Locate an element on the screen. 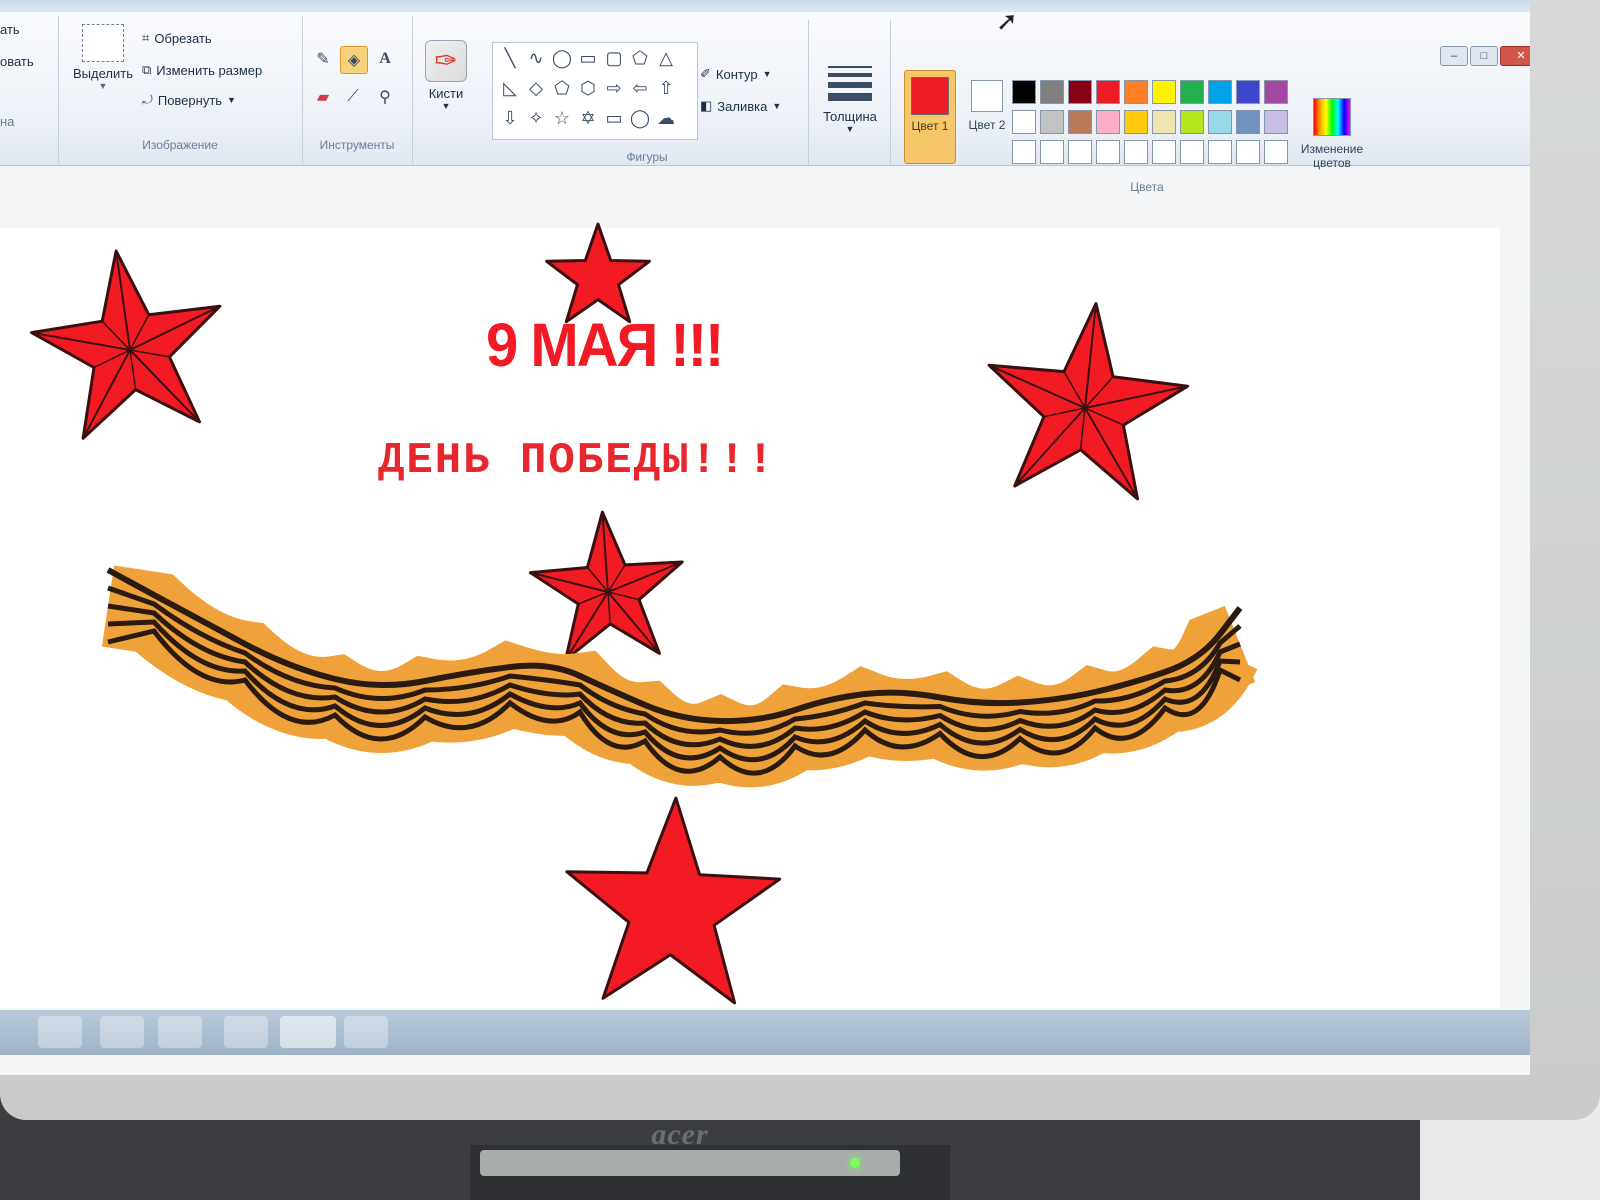 The image size is (1600, 1200). headline-text: 9 МАЯ !!! is located at coordinates (605, 345).